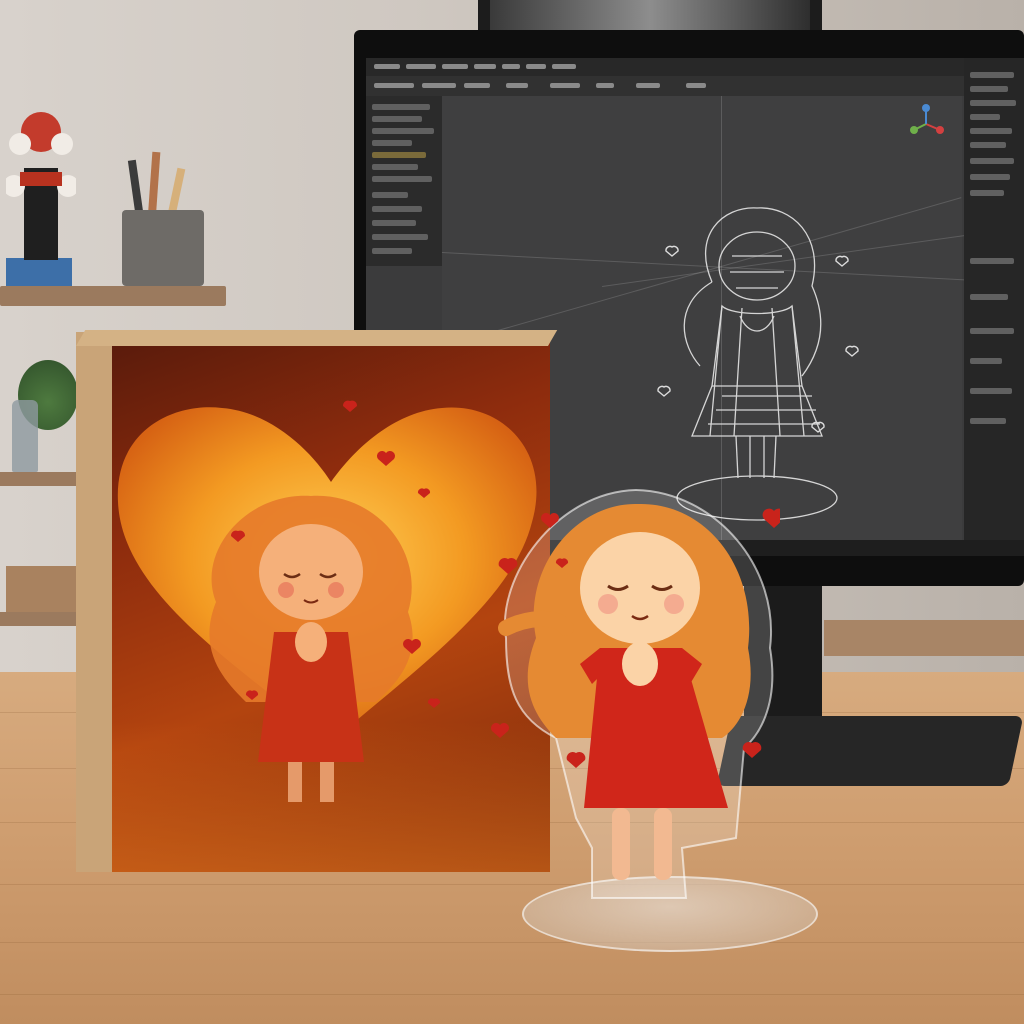 Image resolution: width=1024 pixels, height=1024 pixels. What do you see at coordinates (39, 619) in the screenshot?
I see `bookshelf-board-lower` at bounding box center [39, 619].